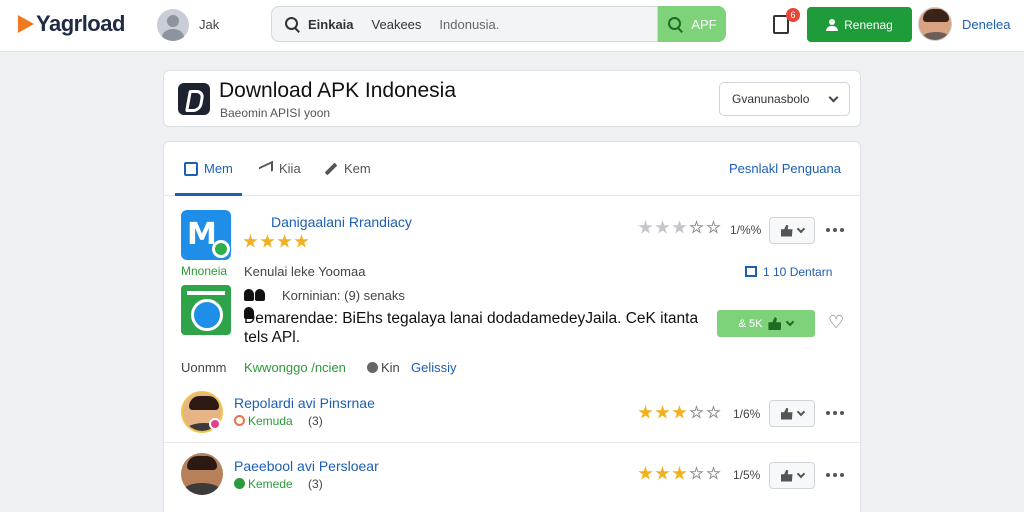 The height and width of the screenshot is (512, 1024). What do you see at coordinates (290, 168) in the screenshot?
I see `tab-label: Kiia` at bounding box center [290, 168].